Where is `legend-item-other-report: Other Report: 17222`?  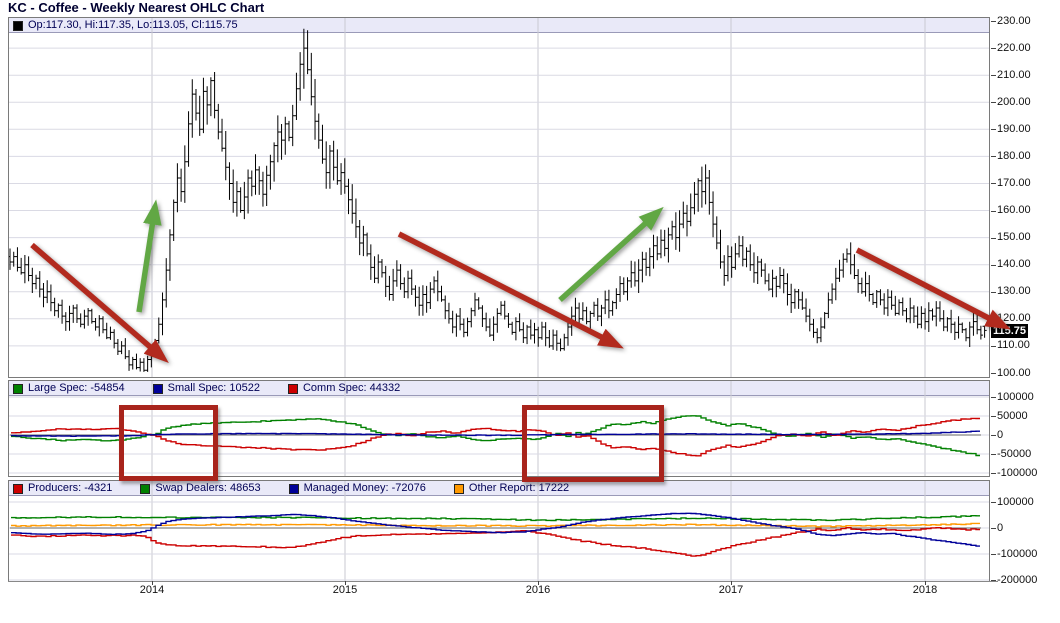
legend-item-other-report: Other Report: 17222 is located at coordinates (511, 488).